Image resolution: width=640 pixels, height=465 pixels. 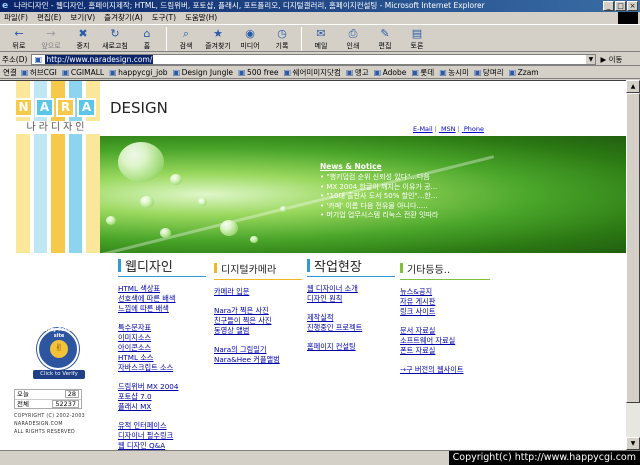 What do you see at coordinates (422, 72) in the screenshot?
I see `link-item: ▣ 롯데` at bounding box center [422, 72].